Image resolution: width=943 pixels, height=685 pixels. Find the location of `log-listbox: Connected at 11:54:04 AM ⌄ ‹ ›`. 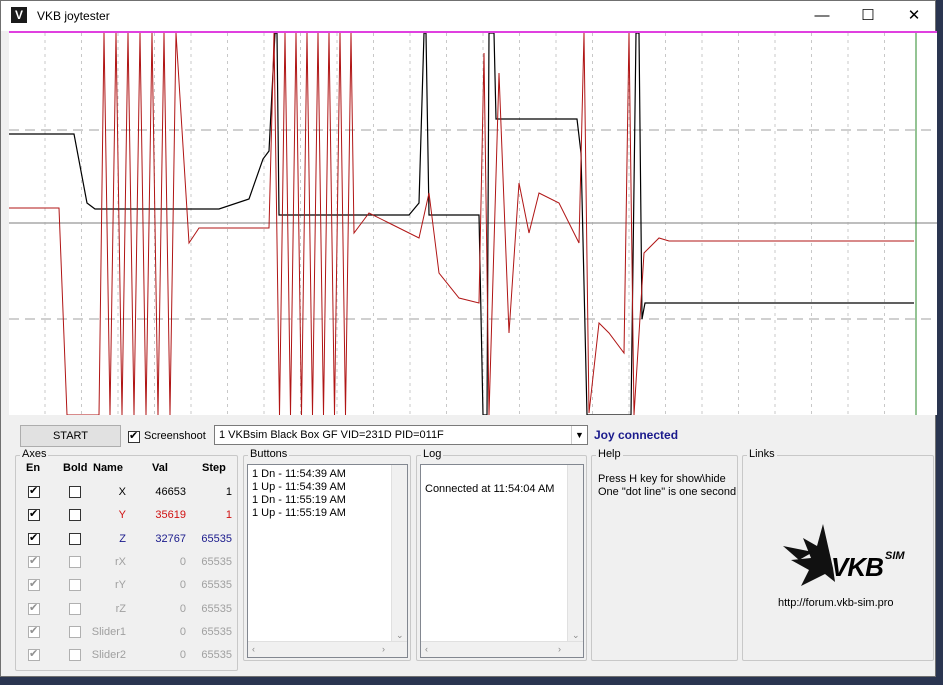

log-listbox: Connected at 11:54:04 AM ⌄ ‹ › is located at coordinates (502, 561).